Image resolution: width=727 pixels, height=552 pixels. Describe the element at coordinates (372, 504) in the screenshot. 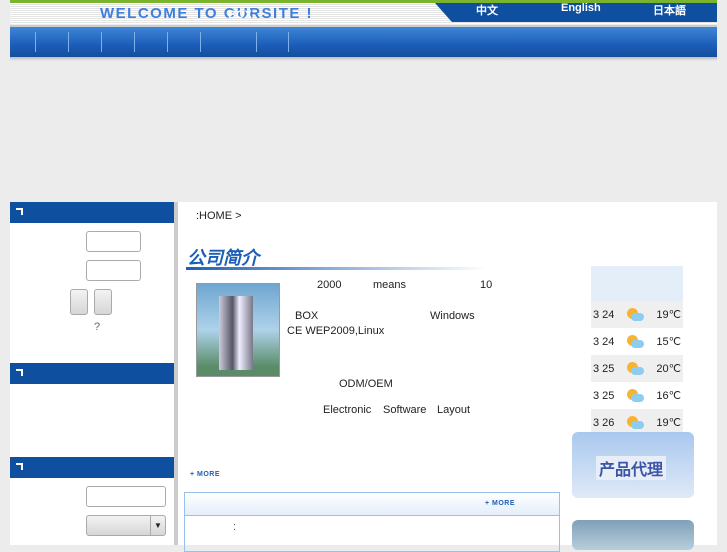

I see `news-box-header: + MORE` at that location.